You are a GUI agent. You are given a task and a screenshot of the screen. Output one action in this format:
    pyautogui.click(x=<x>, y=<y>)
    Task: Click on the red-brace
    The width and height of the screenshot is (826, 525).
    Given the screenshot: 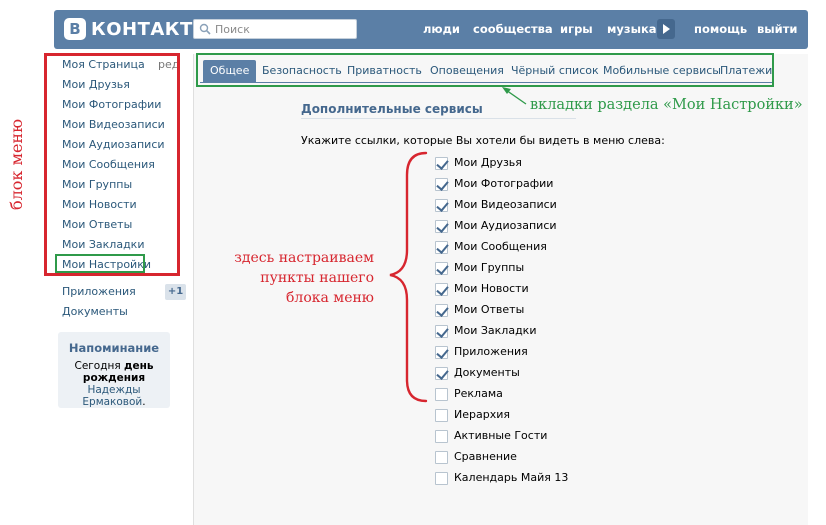 What is the action you would take?
    pyautogui.click(x=408, y=277)
    